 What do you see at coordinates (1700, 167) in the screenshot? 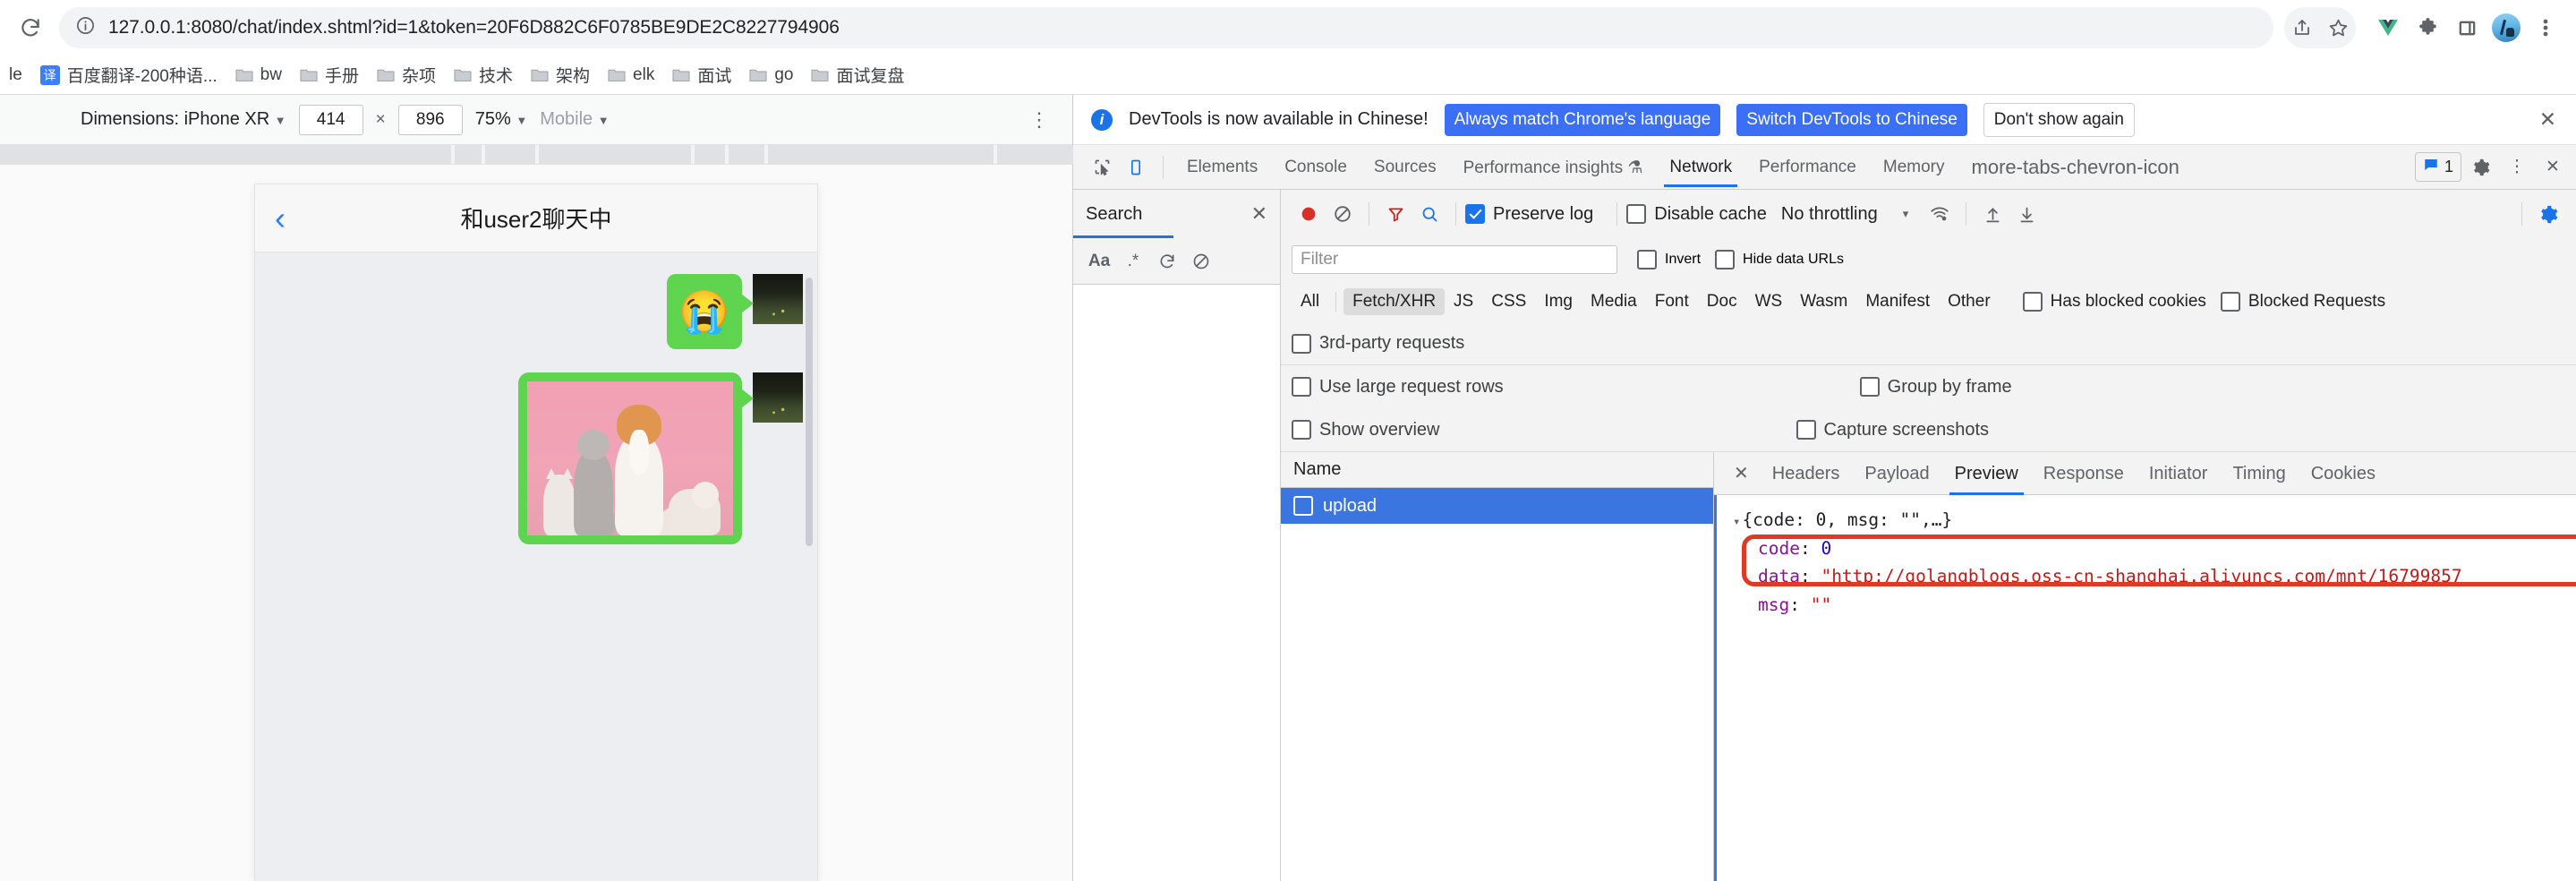
I see `tab-network: Network` at bounding box center [1700, 167].